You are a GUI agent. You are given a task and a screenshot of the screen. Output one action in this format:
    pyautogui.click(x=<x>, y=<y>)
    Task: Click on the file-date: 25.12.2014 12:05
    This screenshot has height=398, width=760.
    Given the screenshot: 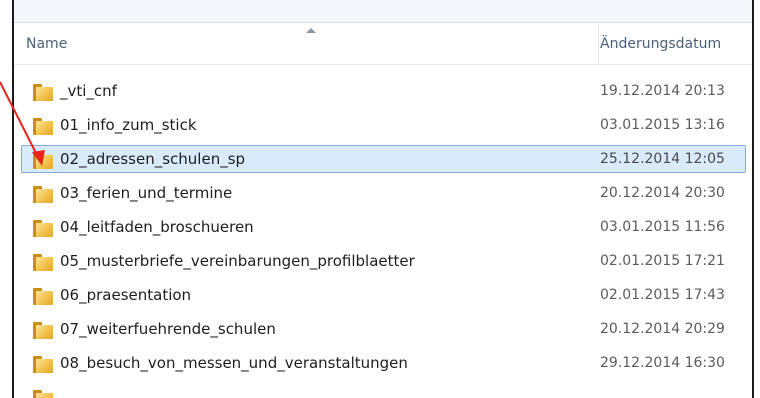 What is the action you would take?
    pyautogui.click(x=662, y=159)
    